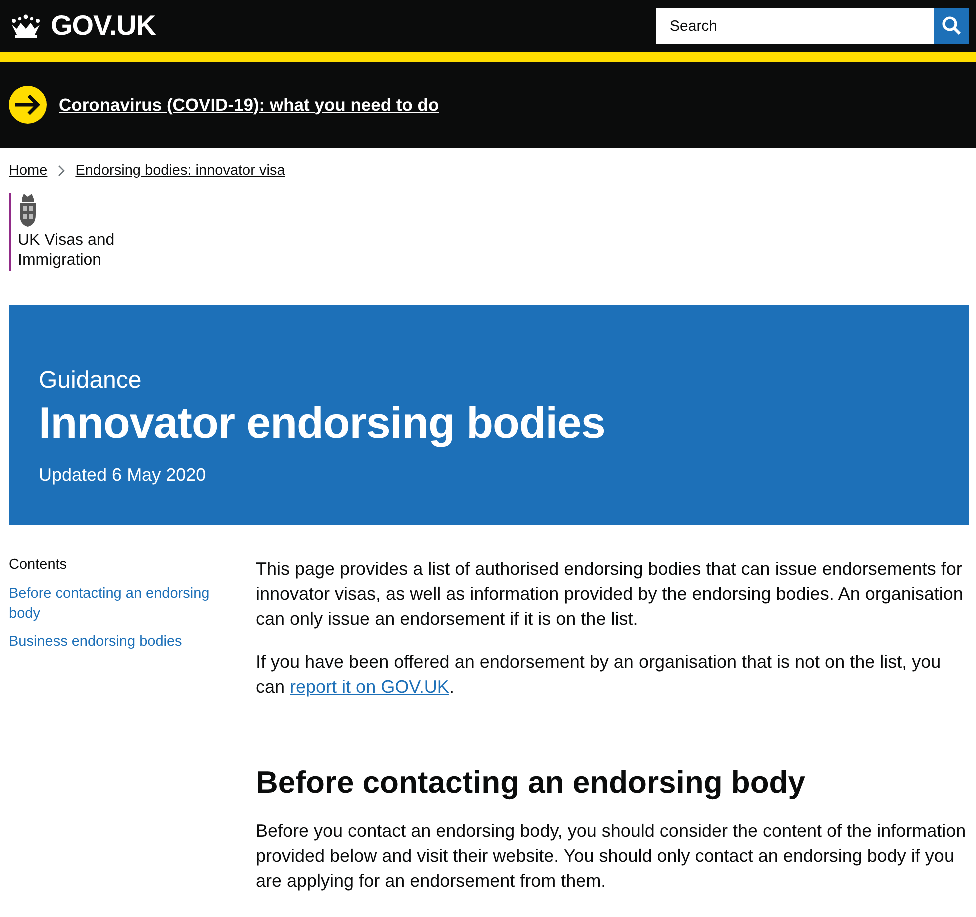 This screenshot has width=976, height=917. Describe the element at coordinates (28, 210) in the screenshot. I see `crest-icon` at that location.